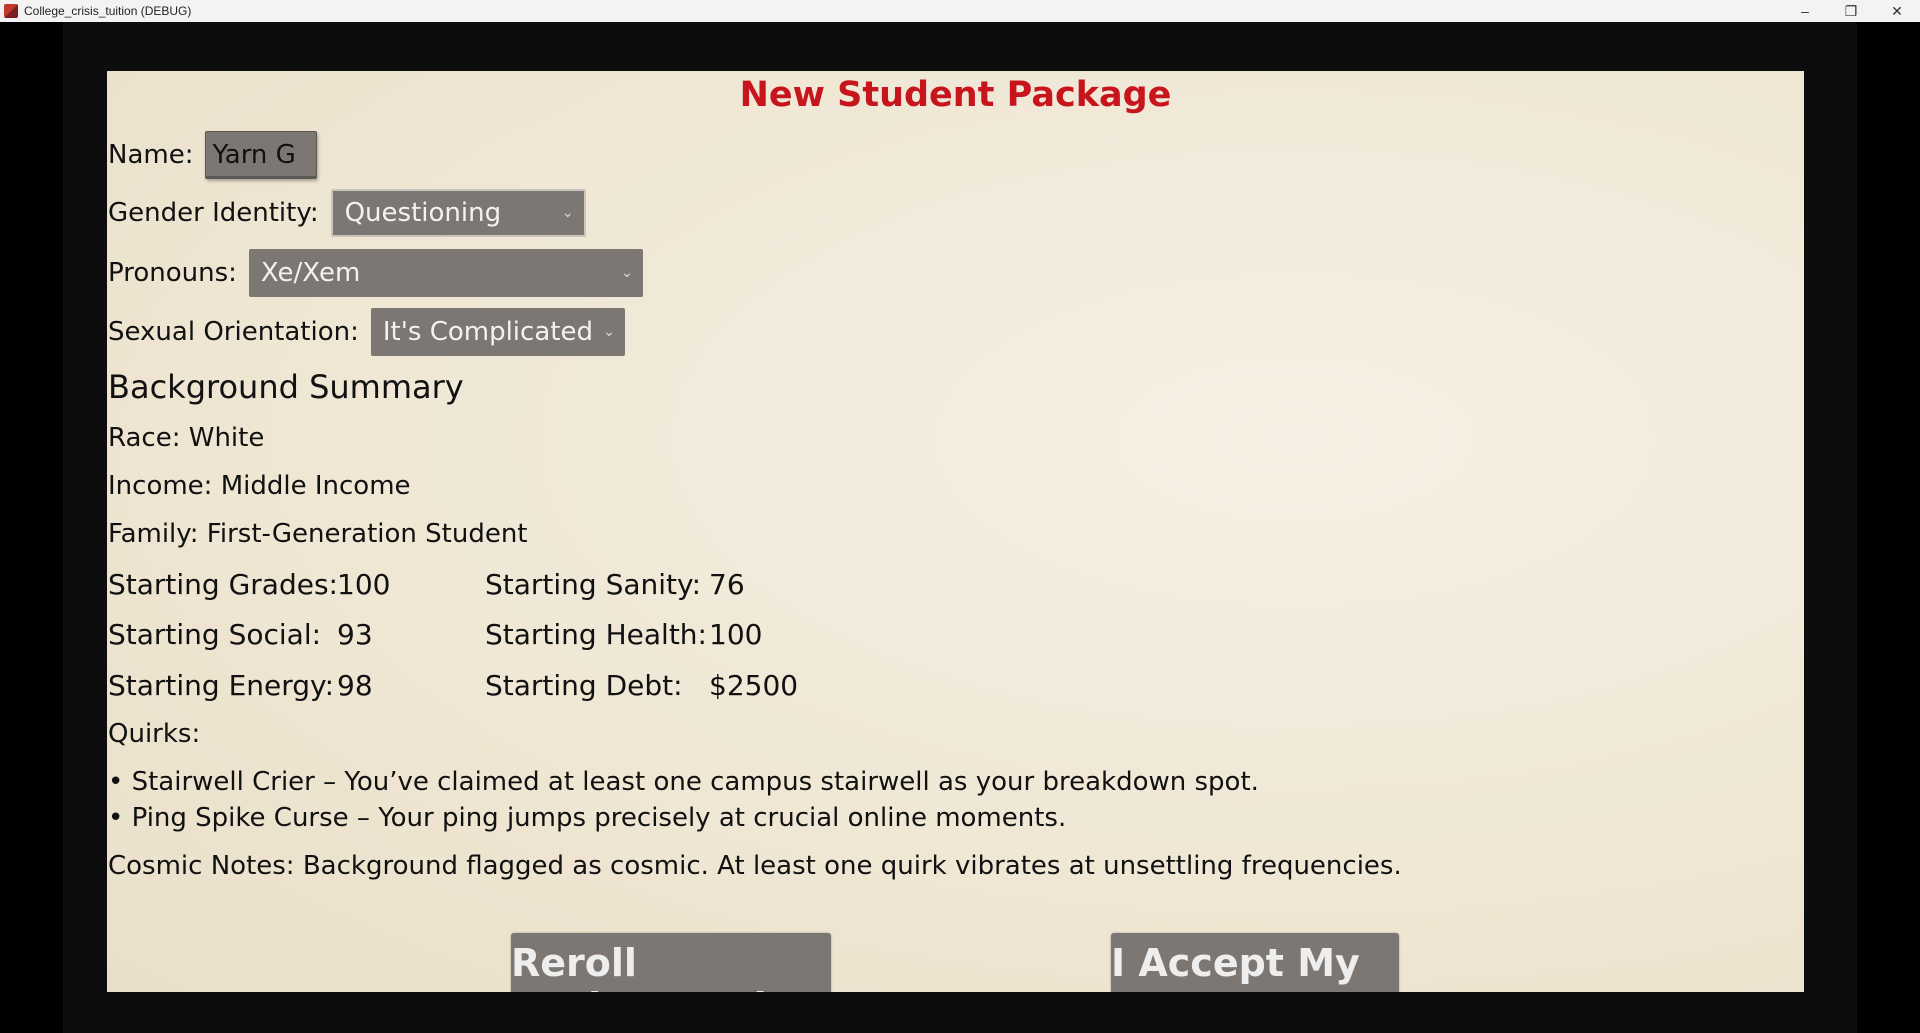 This screenshot has height=1033, width=1920. Describe the element at coordinates (364, 584) in the screenshot. I see `grades-value: 100` at that location.